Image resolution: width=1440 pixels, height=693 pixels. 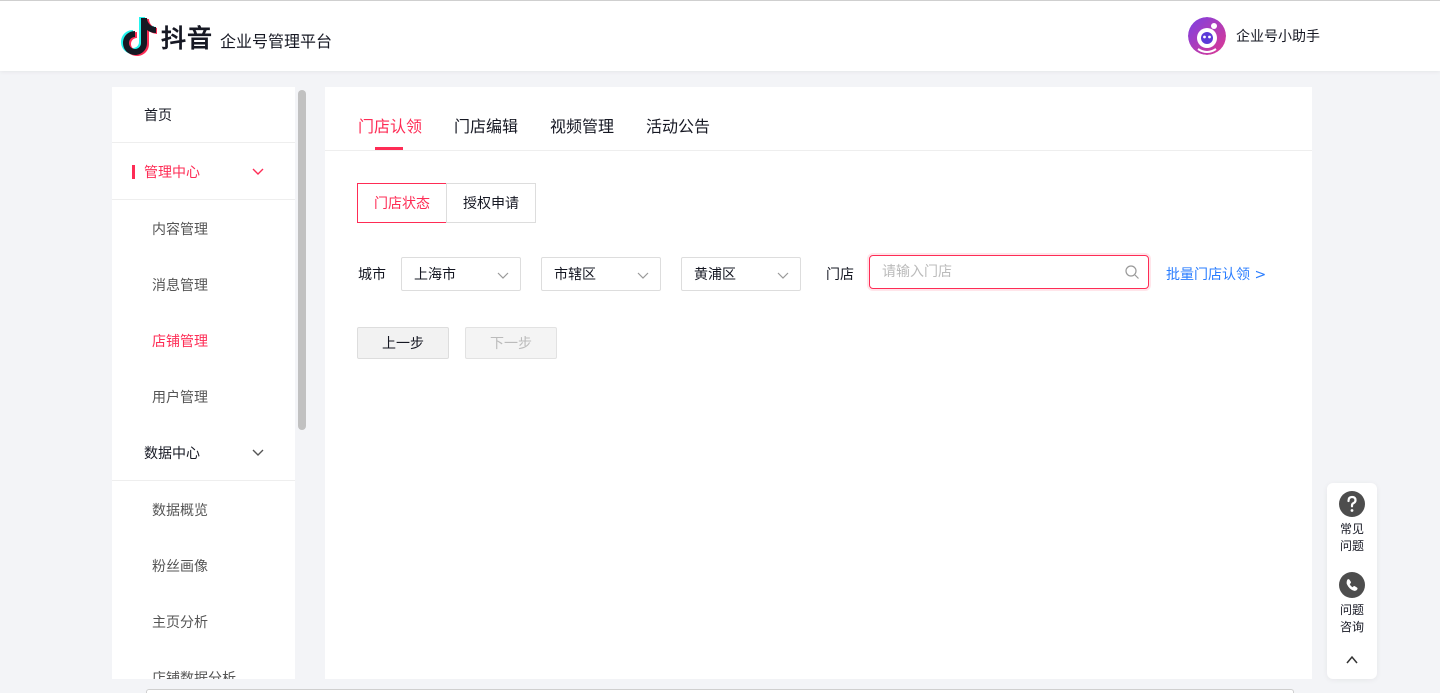 I want to click on sidebar-item-label: 主页分析, so click(x=180, y=623).